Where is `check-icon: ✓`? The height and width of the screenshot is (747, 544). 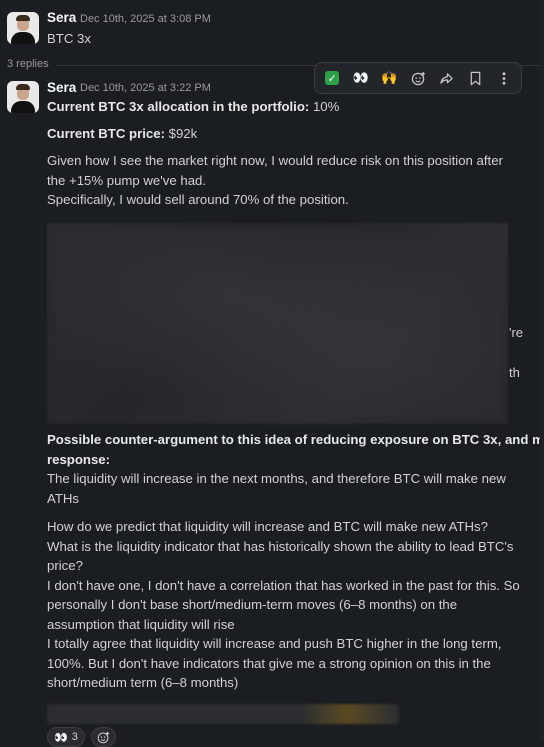 check-icon: ✓ is located at coordinates (332, 78).